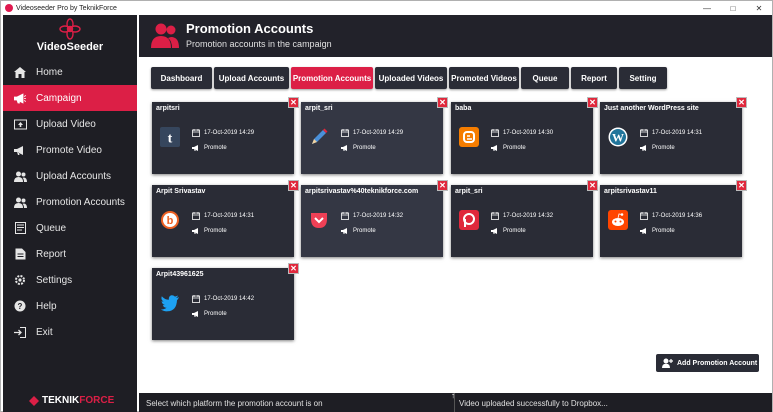 The height and width of the screenshot is (412, 773). I want to click on tab-dashboard: Dashboard, so click(181, 78).